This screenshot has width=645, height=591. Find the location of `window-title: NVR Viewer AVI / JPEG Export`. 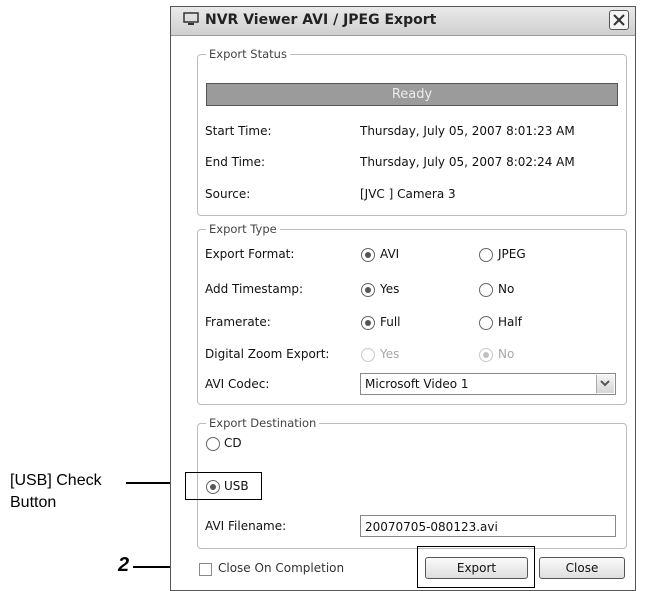

window-title: NVR Viewer AVI / JPEG Export is located at coordinates (321, 20).